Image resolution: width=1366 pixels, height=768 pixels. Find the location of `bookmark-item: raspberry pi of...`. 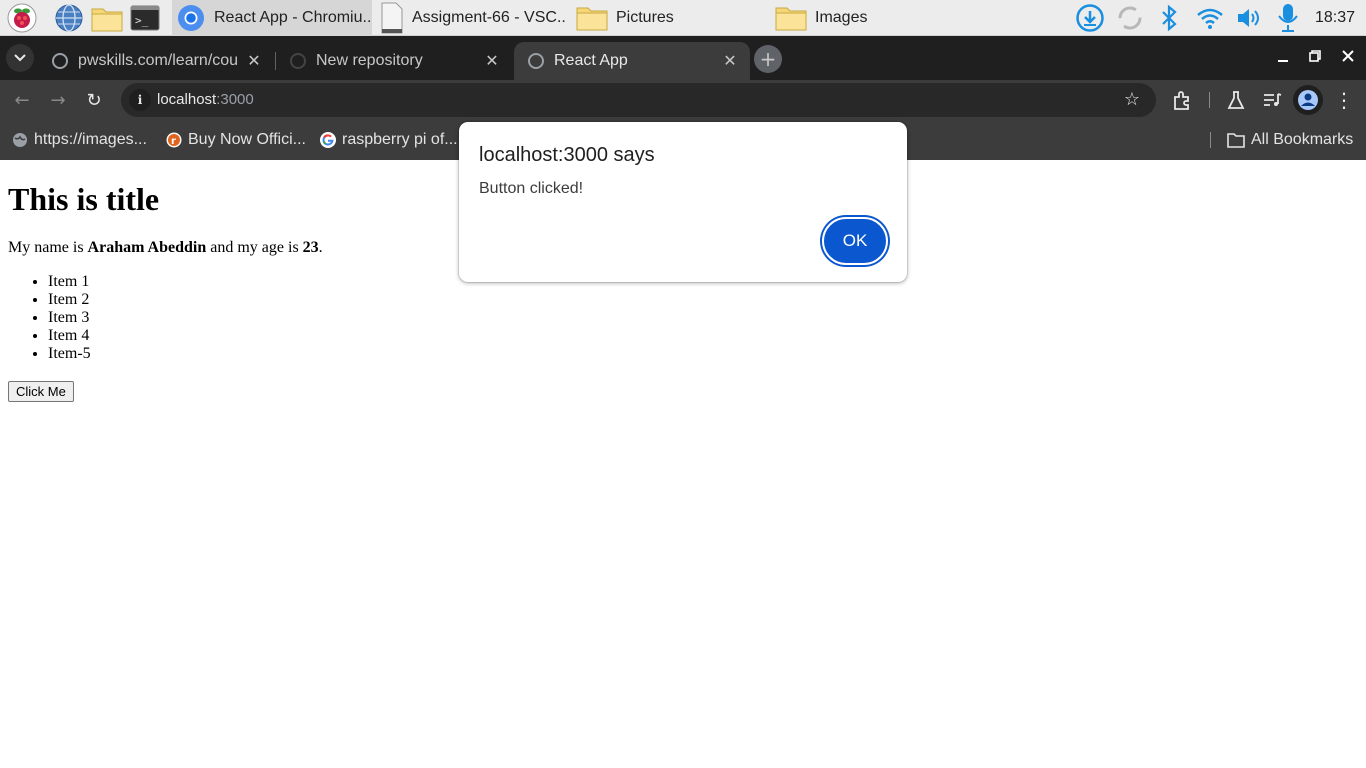

bookmark-item: raspberry pi of... is located at coordinates (389, 140).